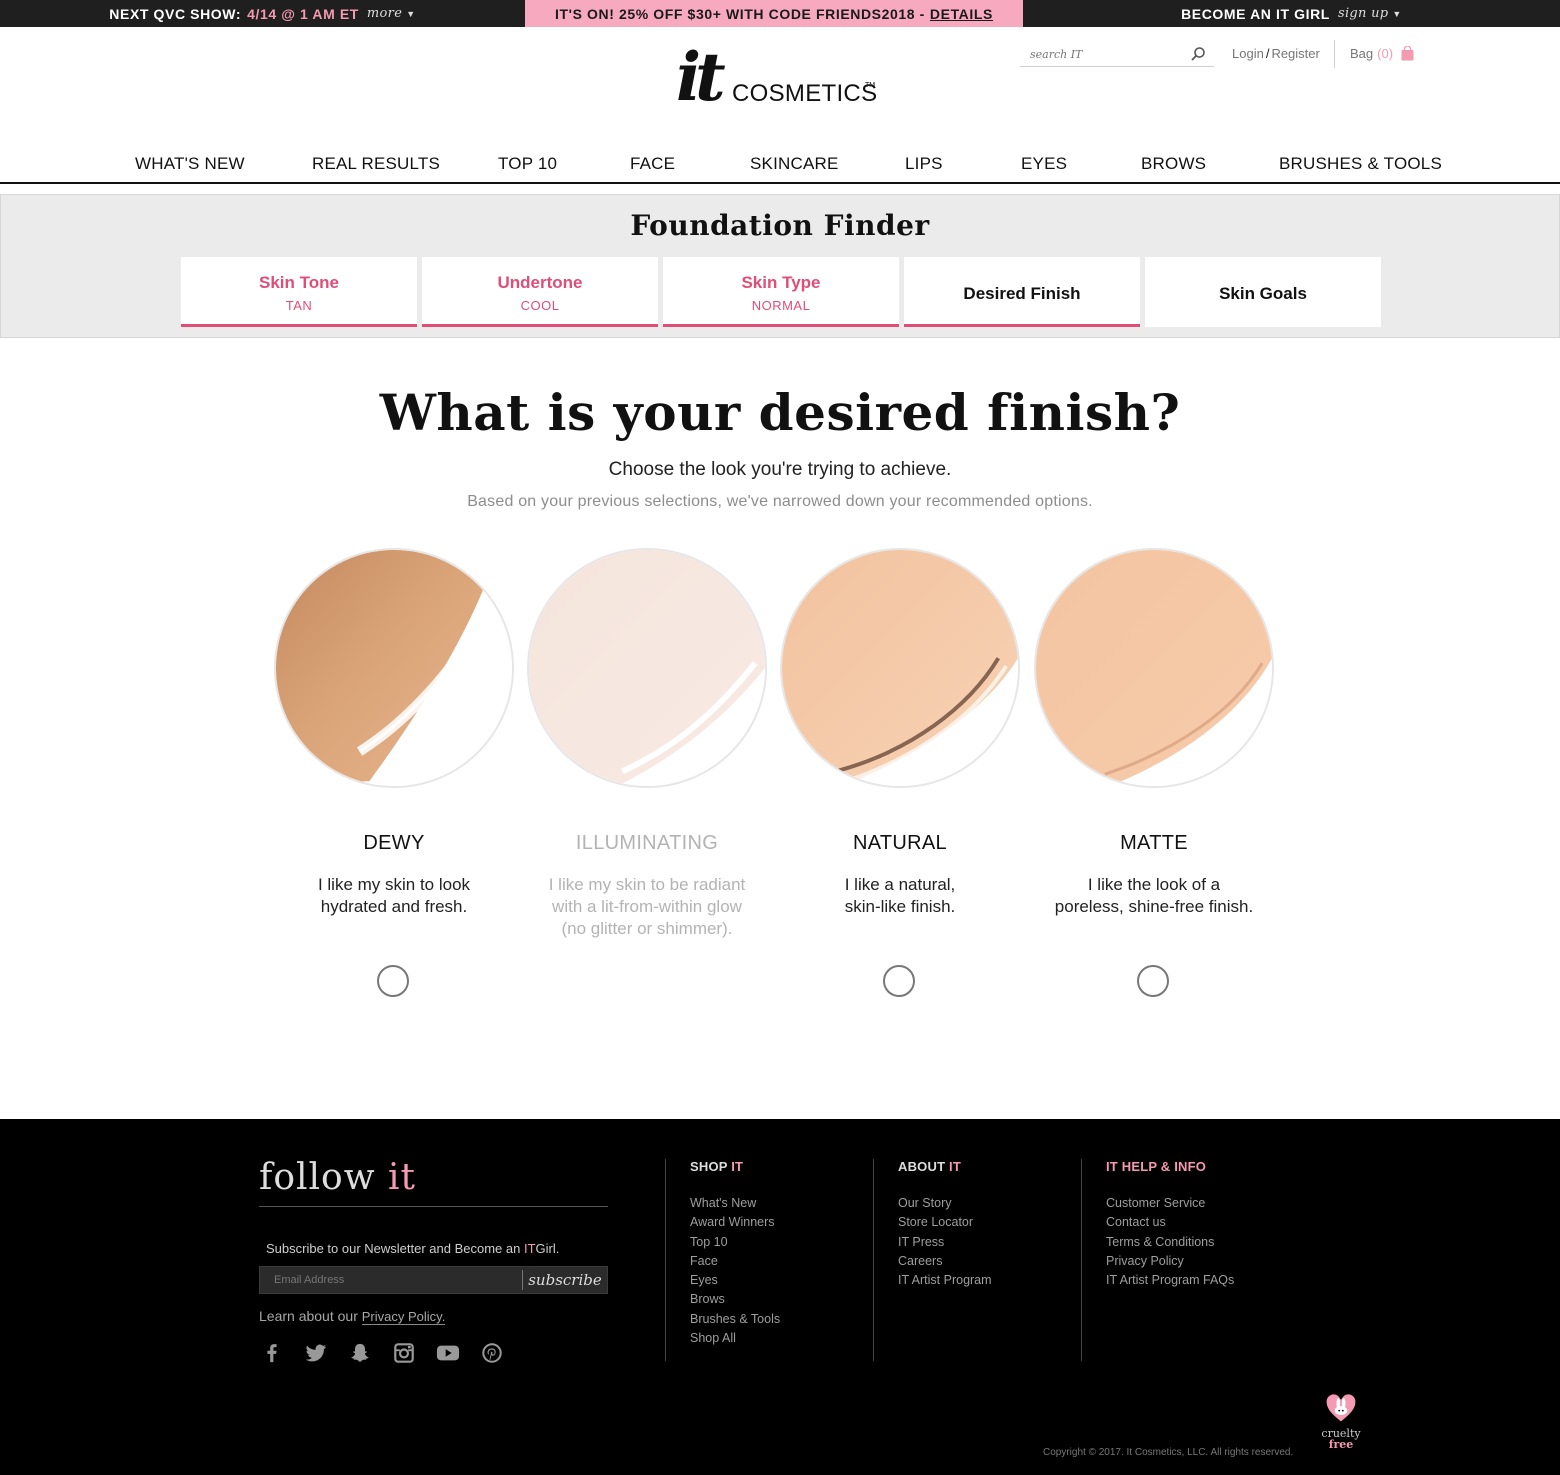 The height and width of the screenshot is (1475, 1560). What do you see at coordinates (870, 85) in the screenshot?
I see `logo-trademark: TM` at bounding box center [870, 85].